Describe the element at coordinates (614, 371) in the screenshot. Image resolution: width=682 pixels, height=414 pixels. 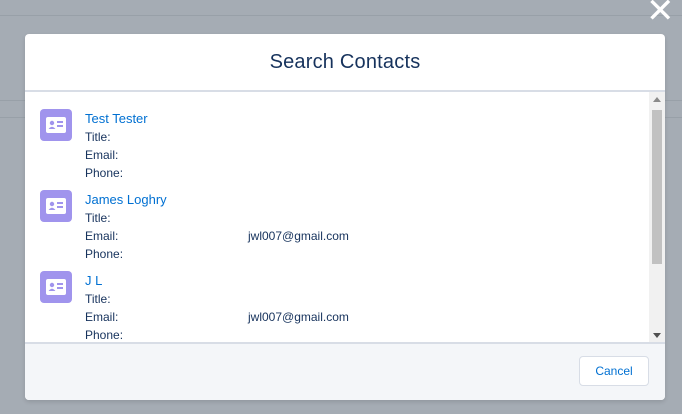
I see `cancel-button: Cancel` at that location.